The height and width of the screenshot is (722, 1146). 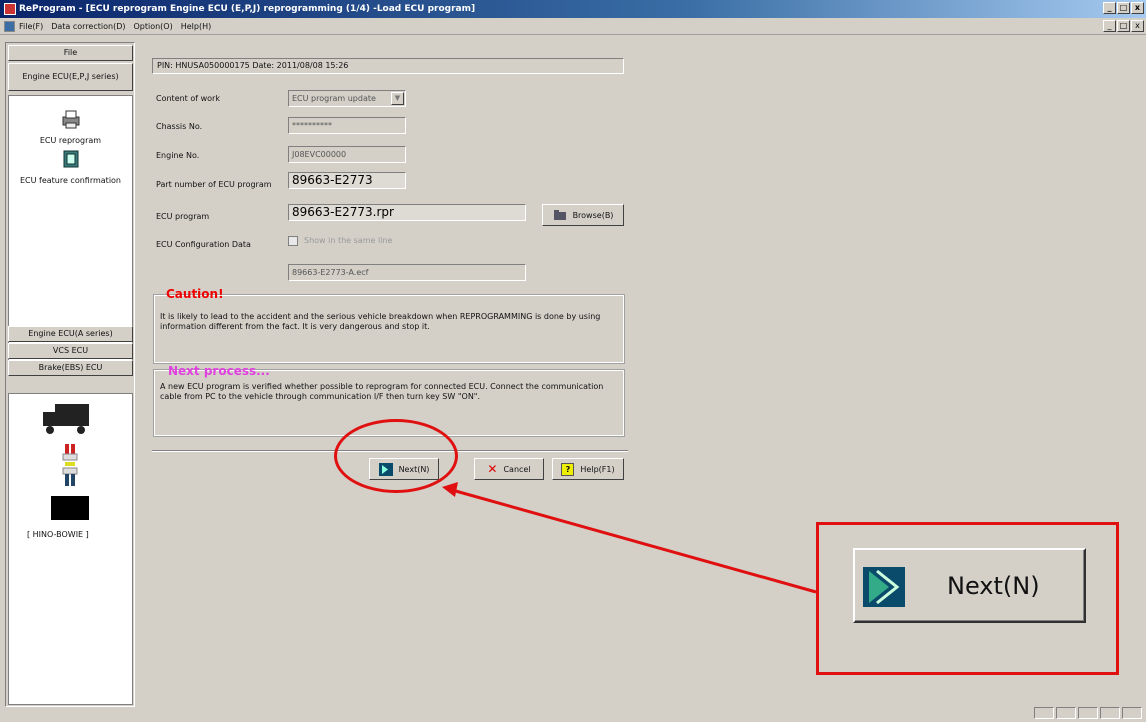 I want to click on callout-next-label: Next(N), so click(x=993, y=585).